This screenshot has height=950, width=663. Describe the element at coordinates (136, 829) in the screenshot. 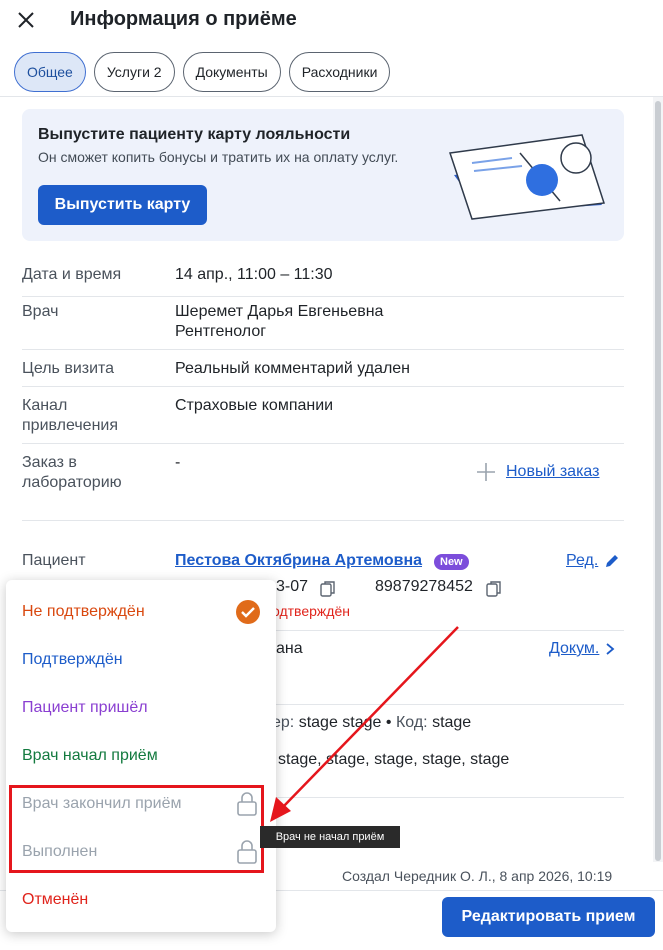

I see `highlight-box` at that location.